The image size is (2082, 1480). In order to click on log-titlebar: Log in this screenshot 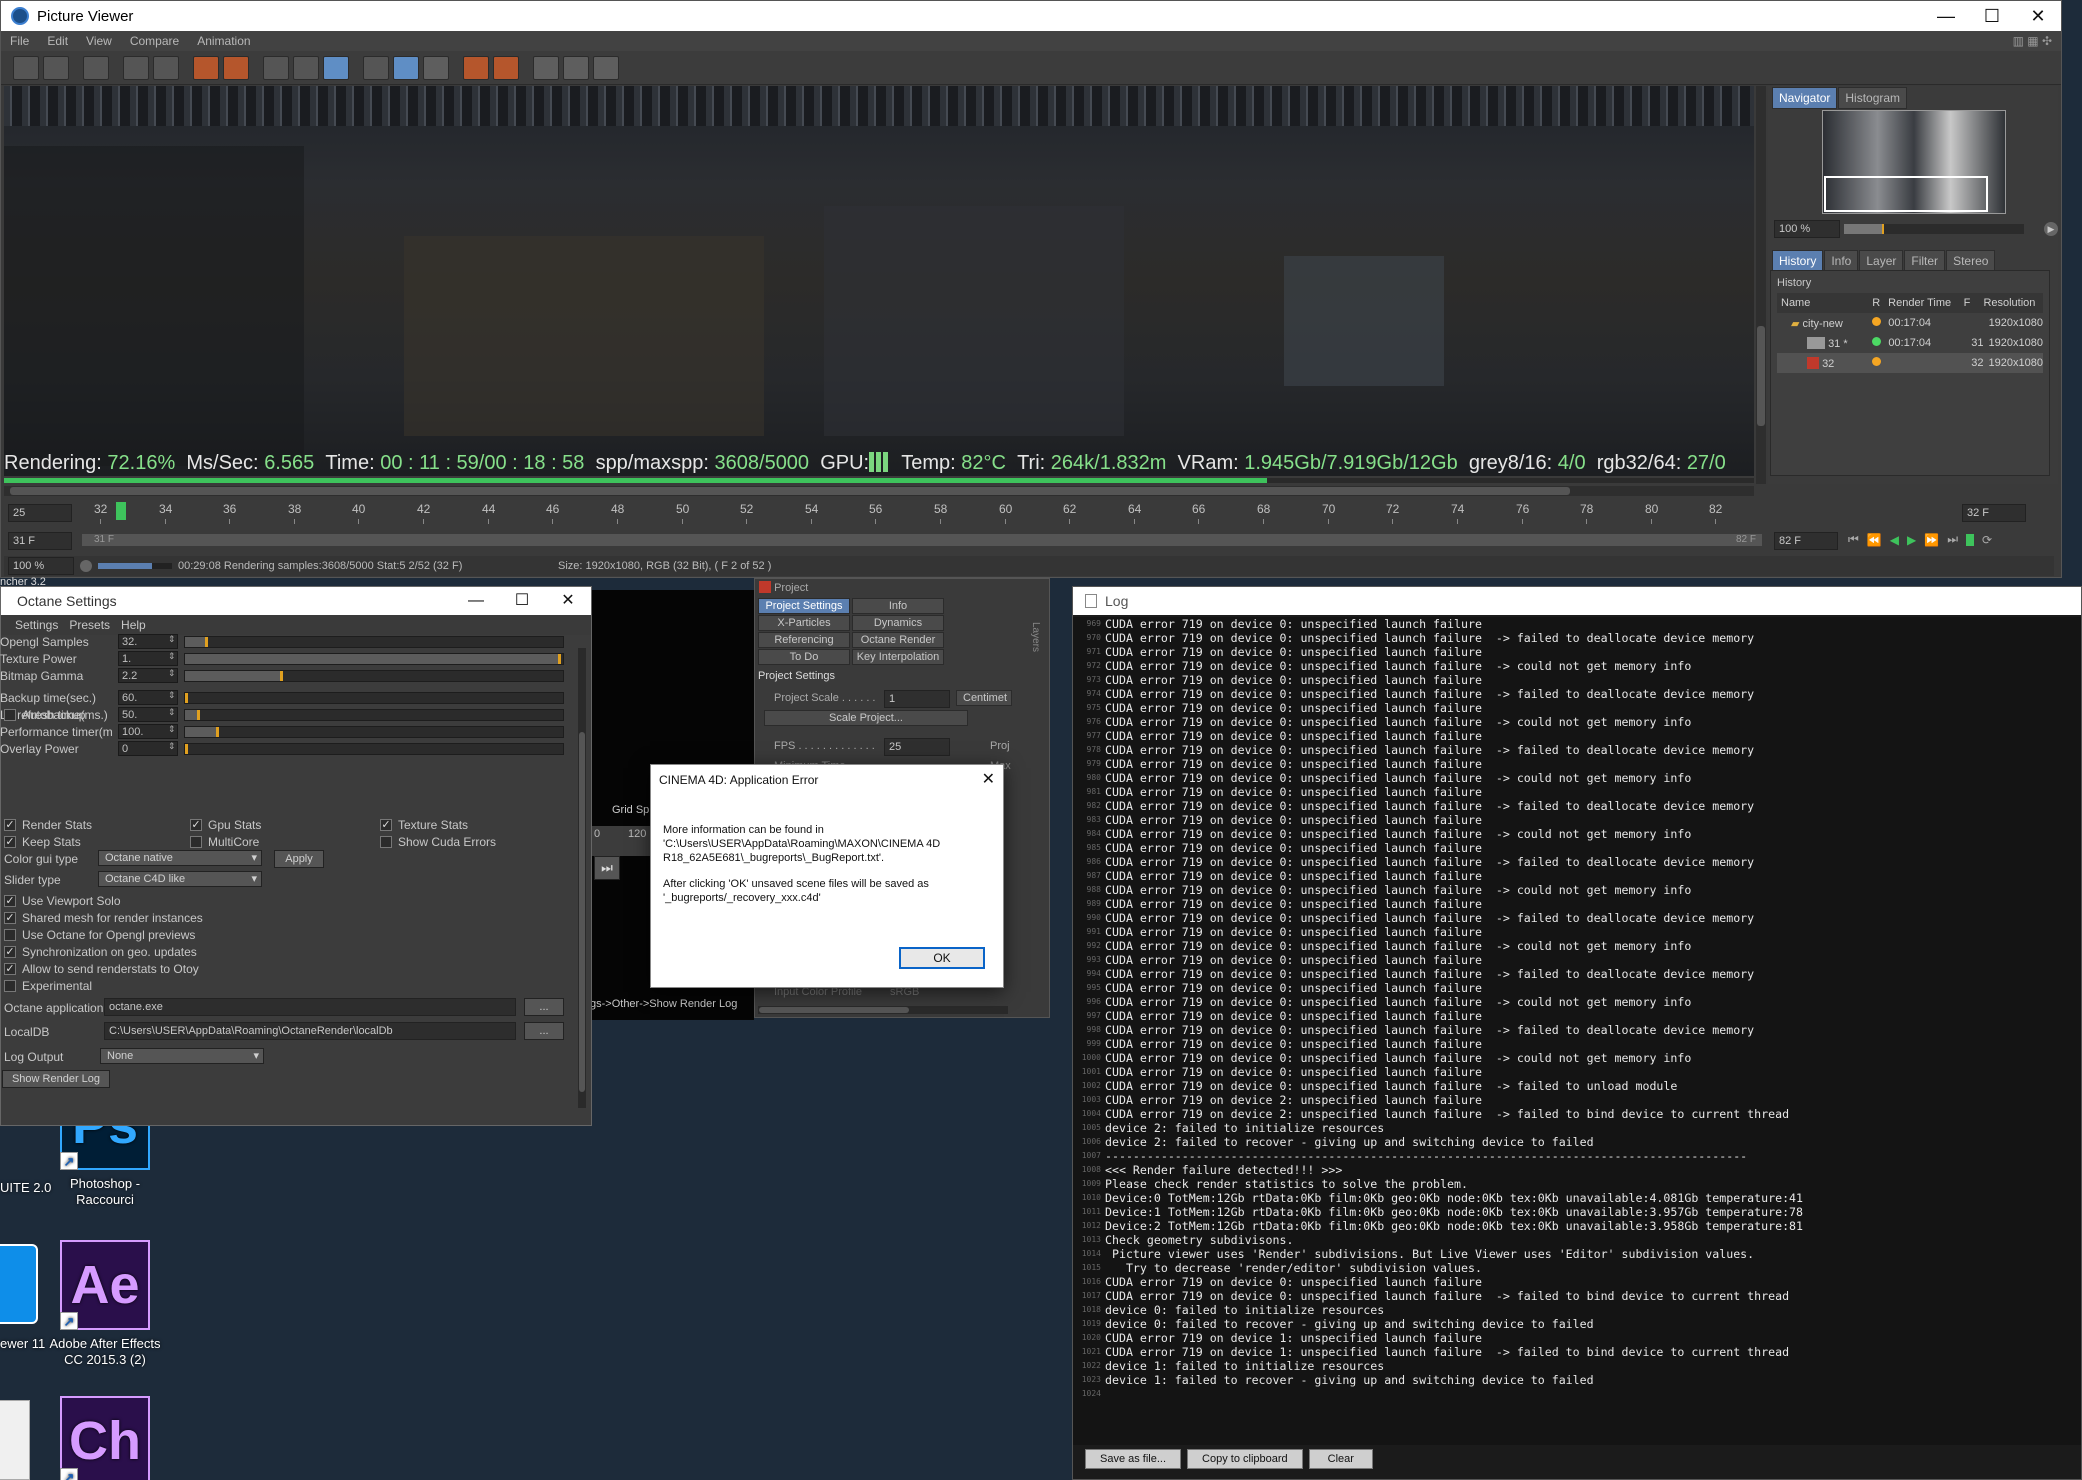, I will do `click(1577, 601)`.